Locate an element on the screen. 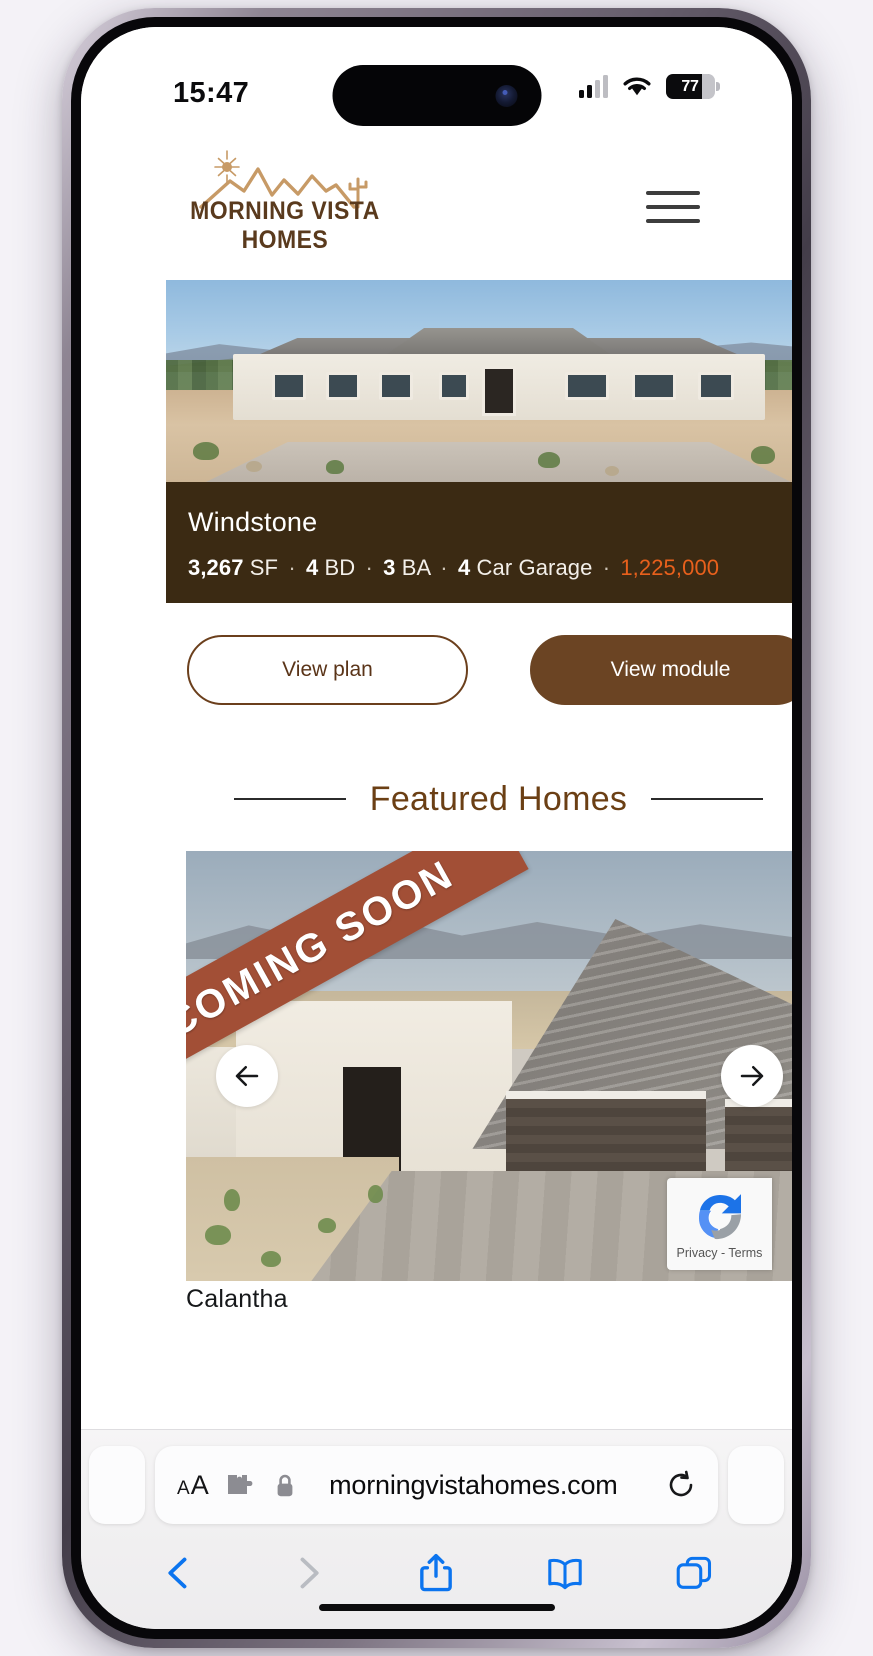  recaptcha-logo-icon is located at coordinates (719, 1217).